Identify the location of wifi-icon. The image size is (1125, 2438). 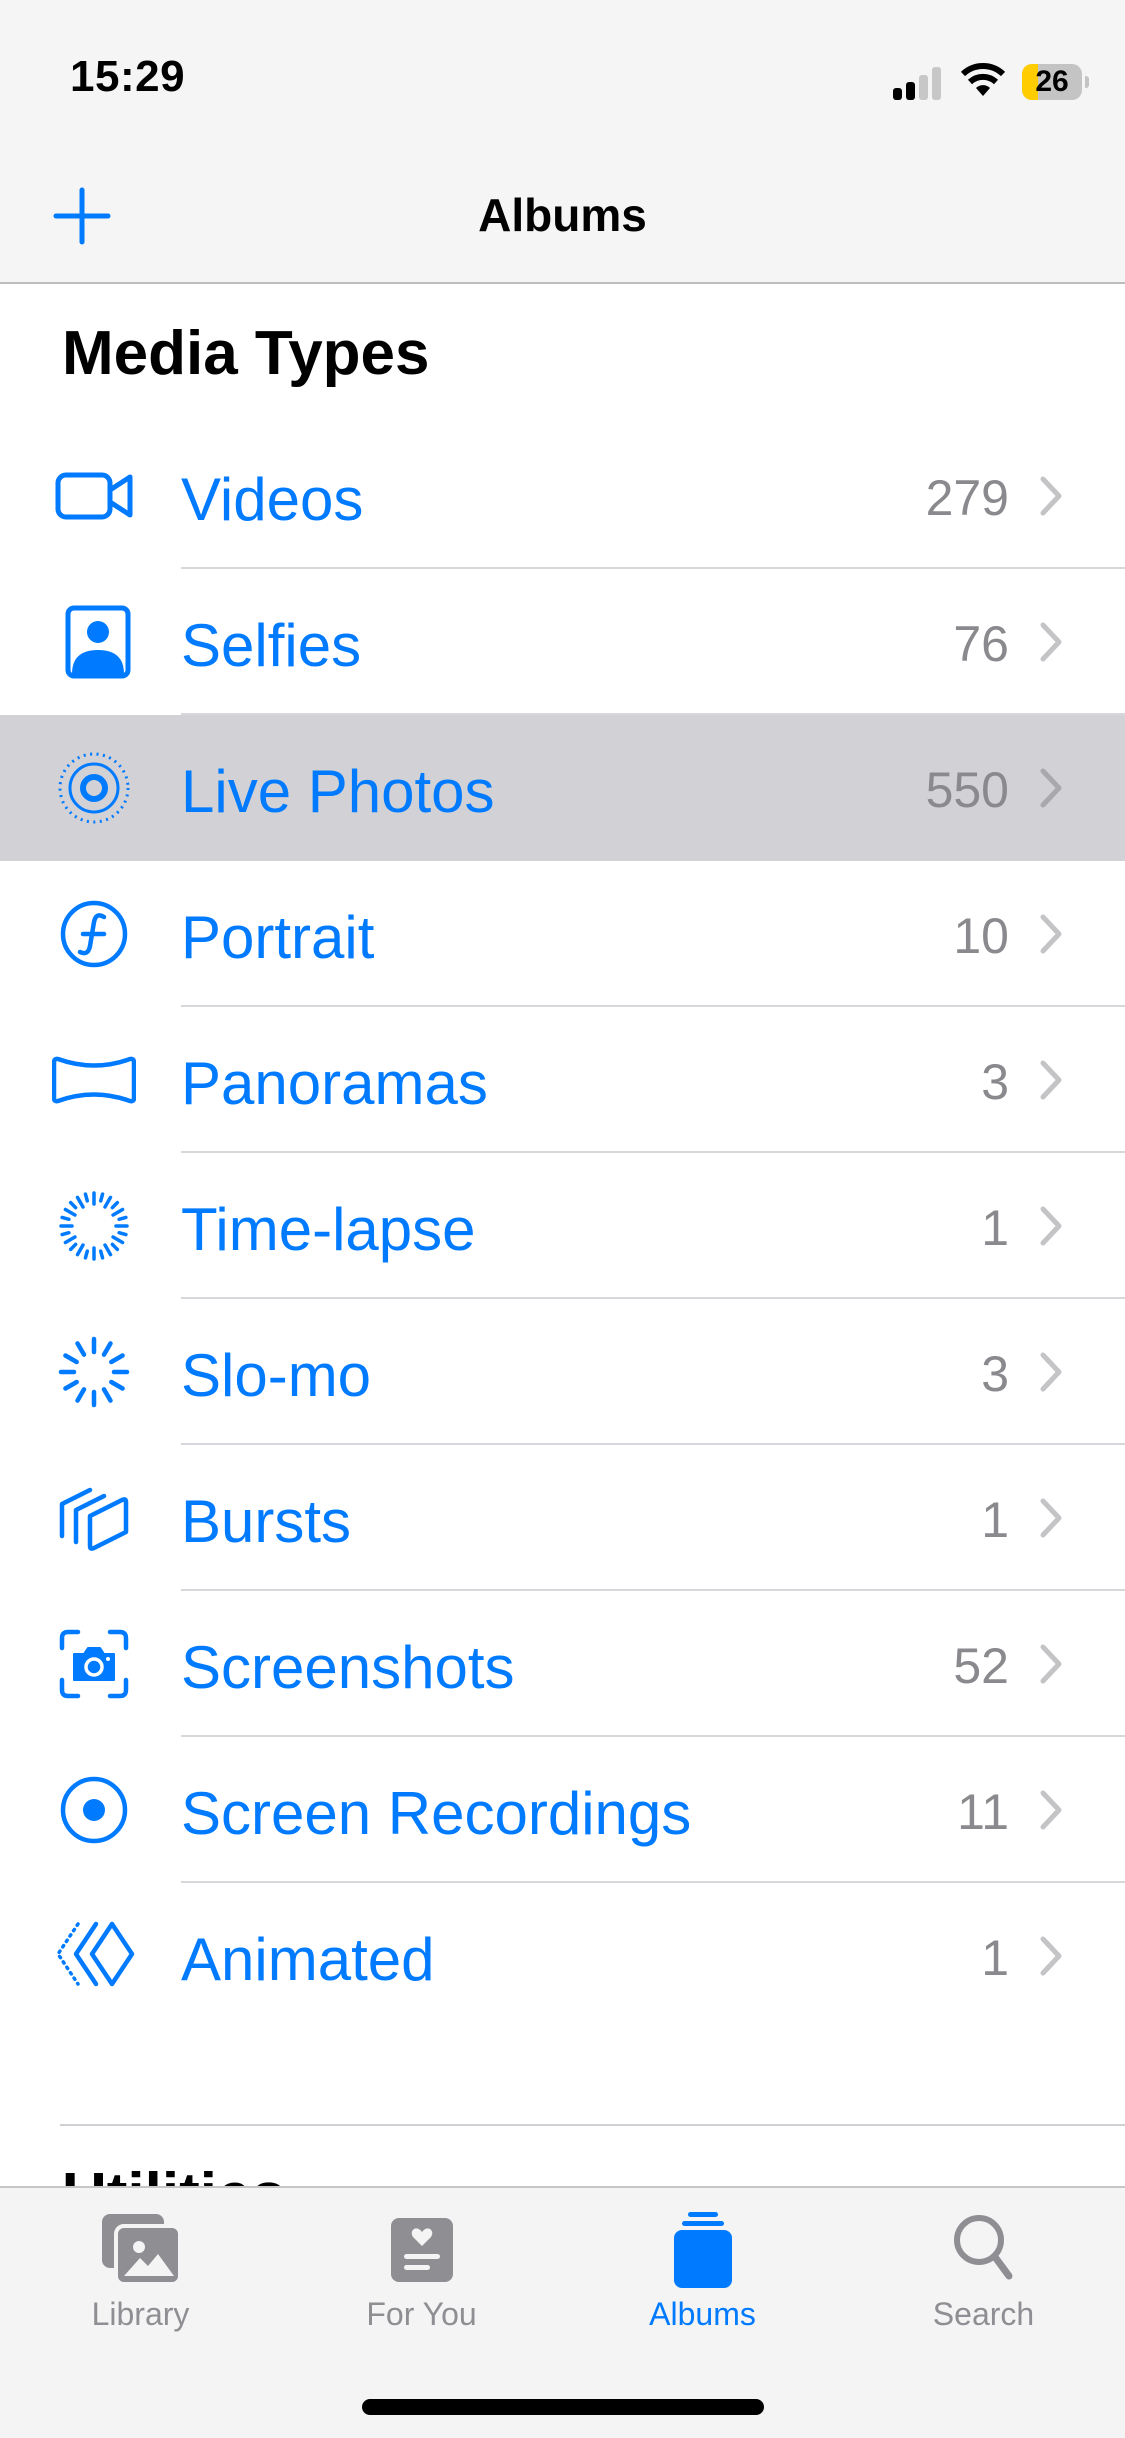
(983, 80).